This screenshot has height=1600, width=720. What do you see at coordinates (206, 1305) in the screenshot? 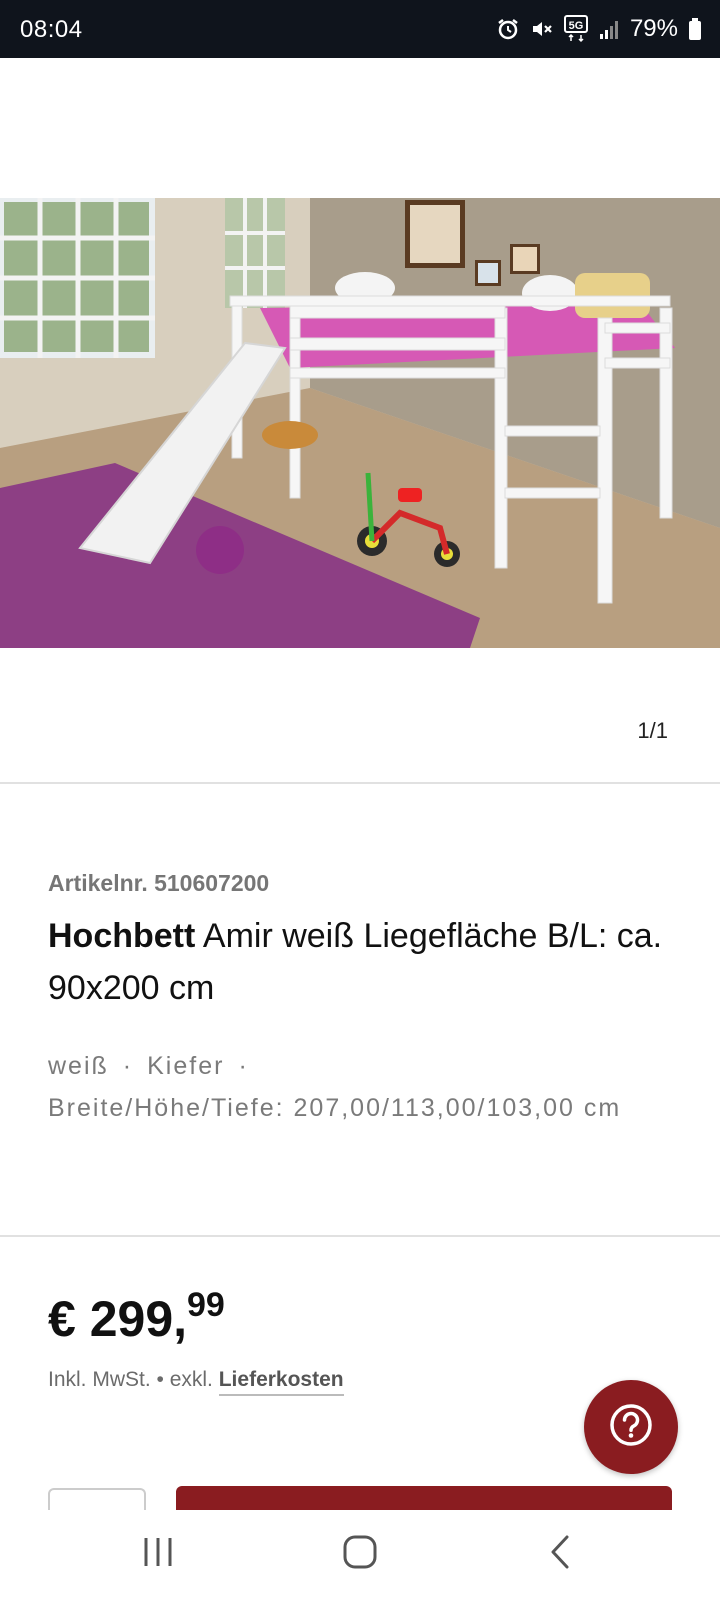
I see `price-cents: 99` at bounding box center [206, 1305].